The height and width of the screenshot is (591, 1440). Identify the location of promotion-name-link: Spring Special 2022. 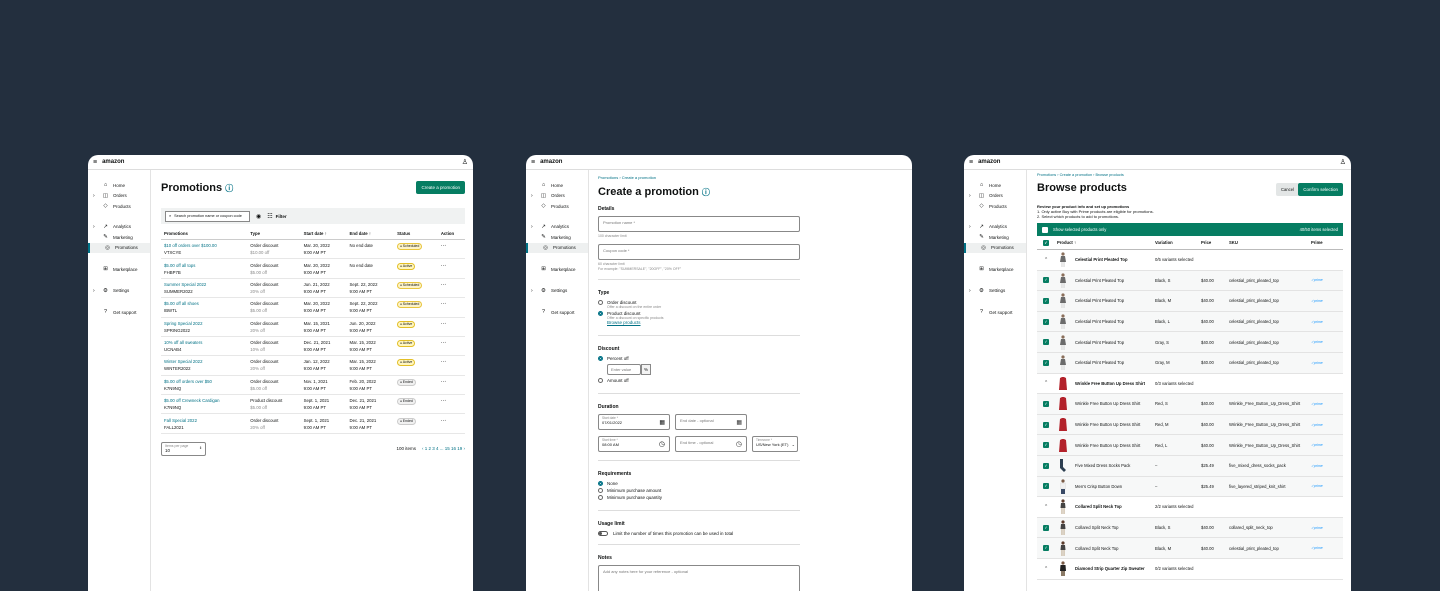
(204, 323).